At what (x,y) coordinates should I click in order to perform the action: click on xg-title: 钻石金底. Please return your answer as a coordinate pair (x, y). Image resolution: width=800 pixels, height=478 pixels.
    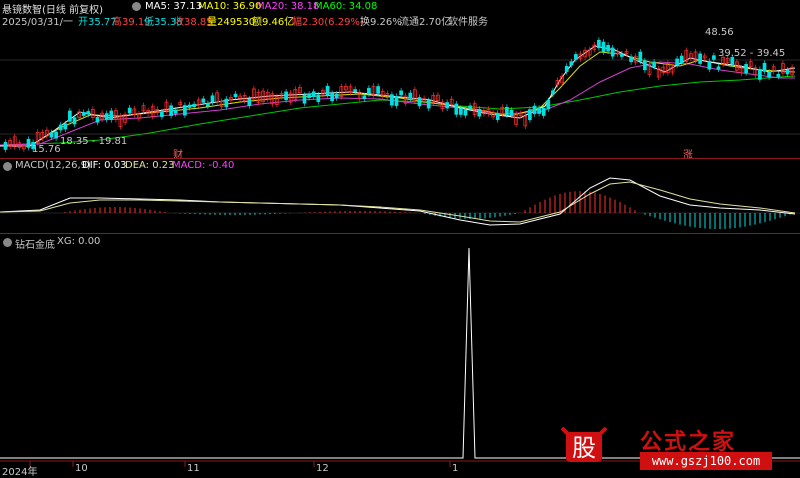
    Looking at the image, I should click on (35, 245).